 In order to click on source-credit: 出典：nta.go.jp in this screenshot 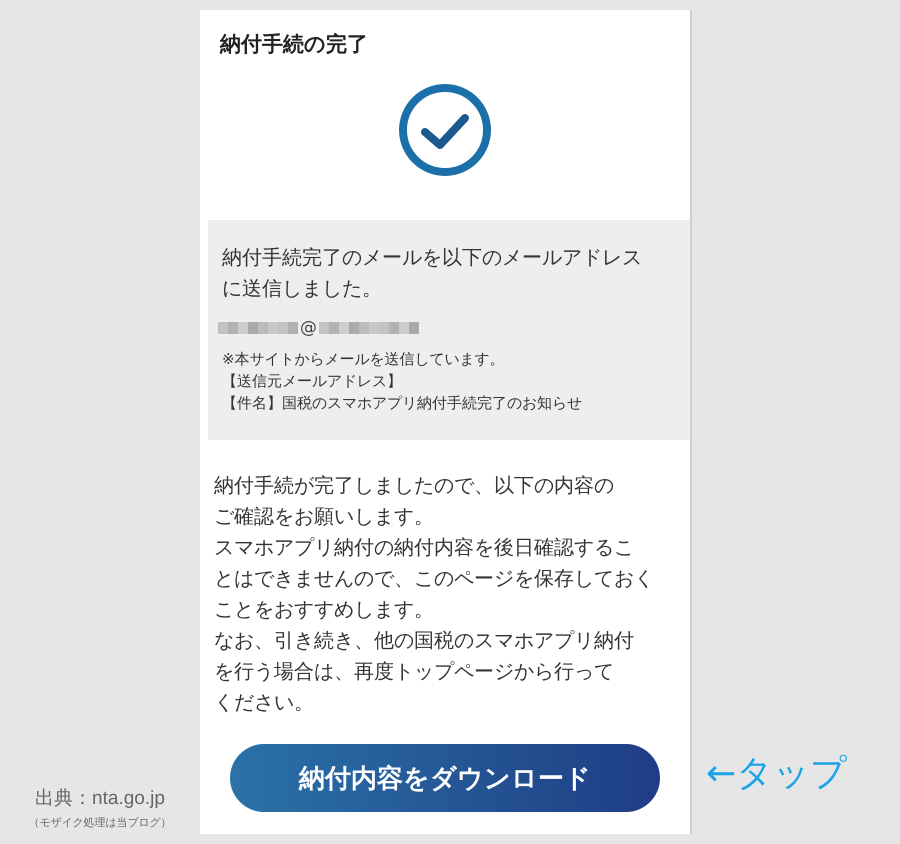, I will do `click(100, 799)`.